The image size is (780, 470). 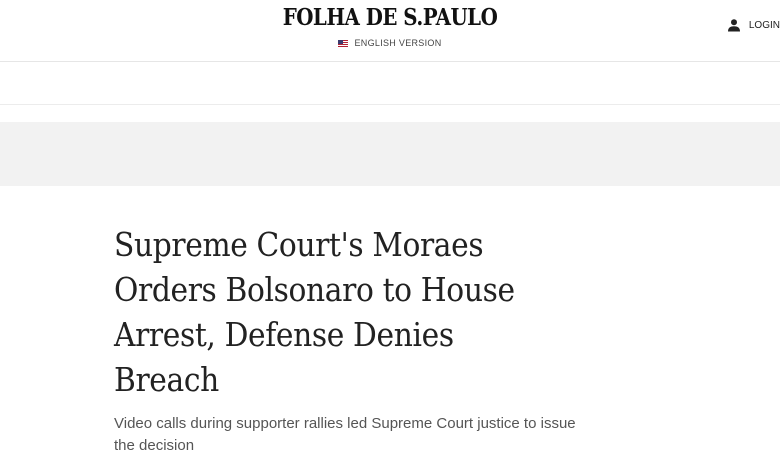 I want to click on site-header: FOLHA DE S.PAULO ENGLISH VERSION LOGIN, so click(x=390, y=31).